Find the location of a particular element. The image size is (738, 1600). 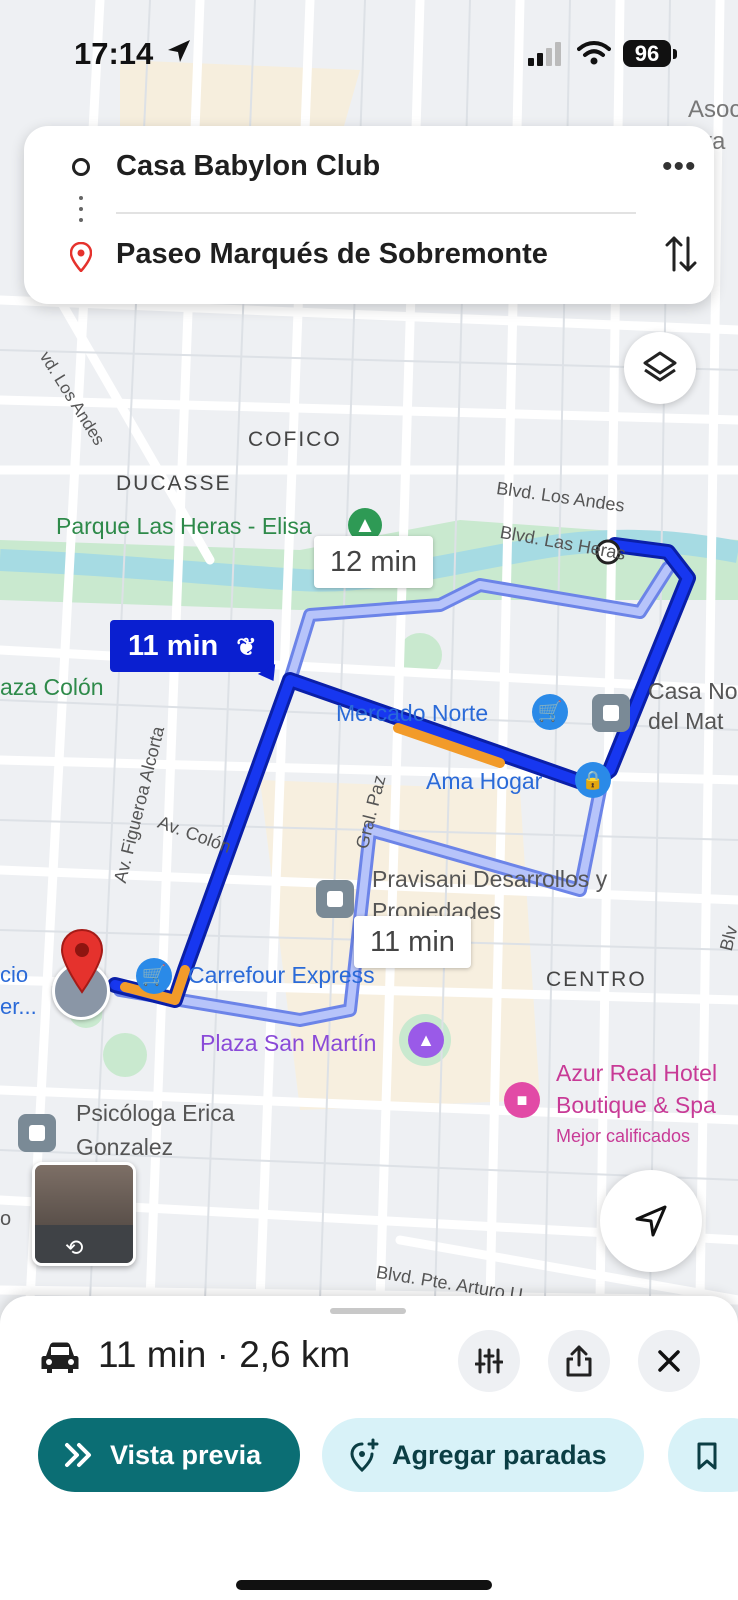

save-route-button is located at coordinates (703, 1455).